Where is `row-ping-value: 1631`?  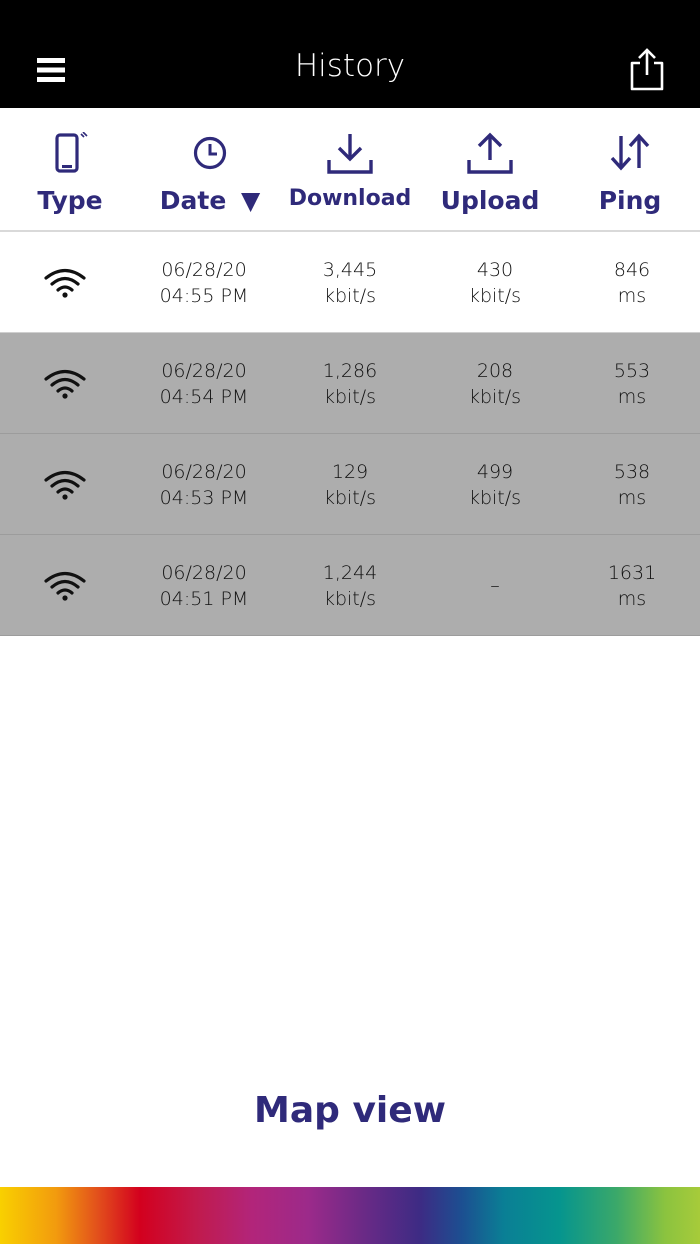
row-ping-value: 1631 is located at coordinates (632, 572).